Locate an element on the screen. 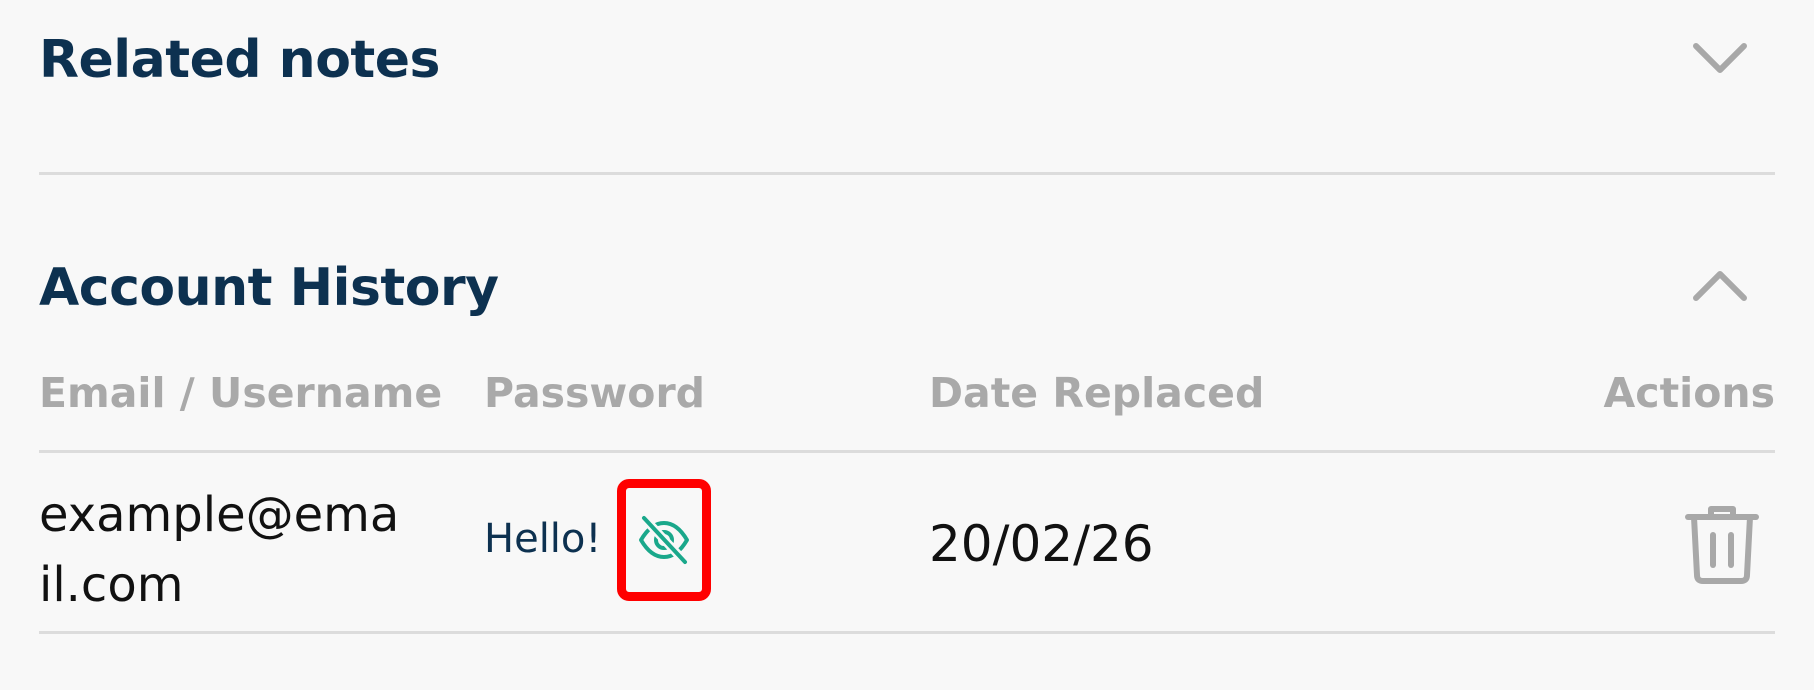 The width and height of the screenshot is (1814, 690). delete-button is located at coordinates (1722, 544).